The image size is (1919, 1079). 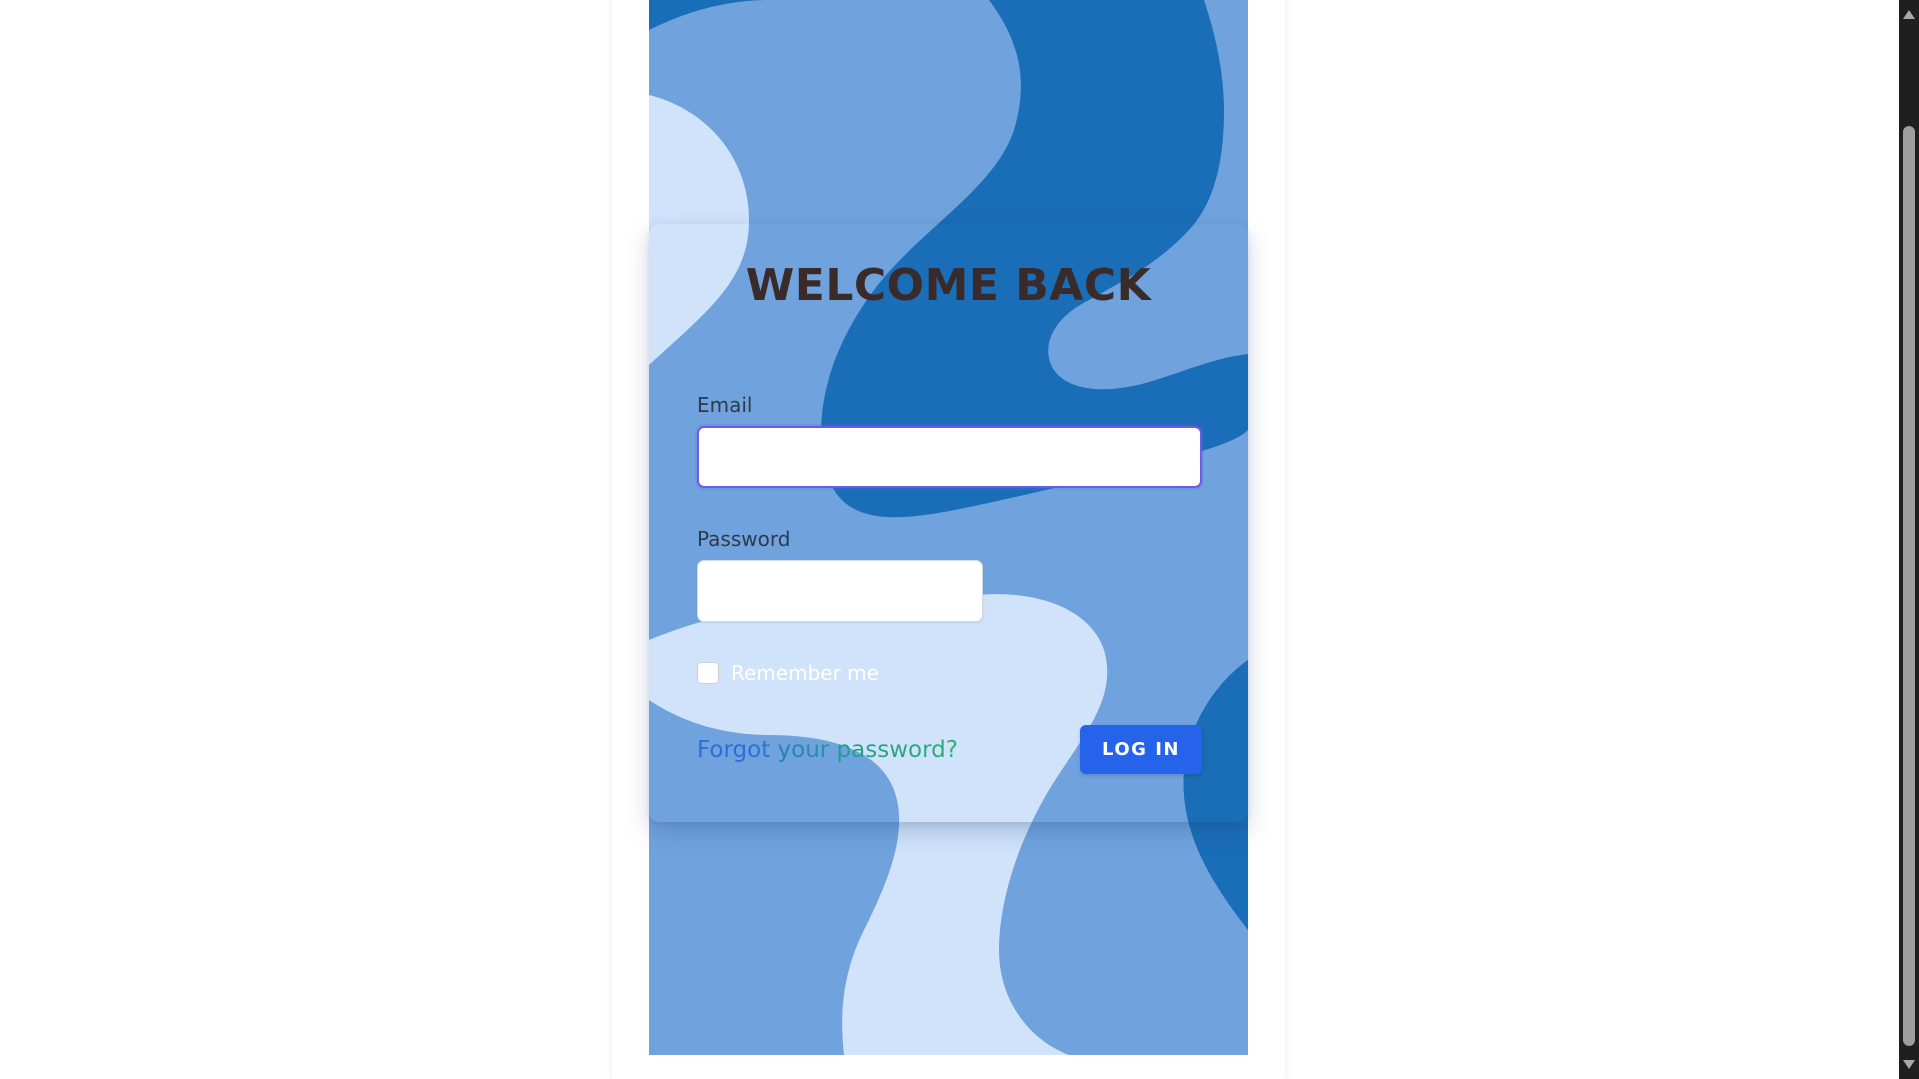 What do you see at coordinates (725, 405) in the screenshot?
I see `email-label: Email` at bounding box center [725, 405].